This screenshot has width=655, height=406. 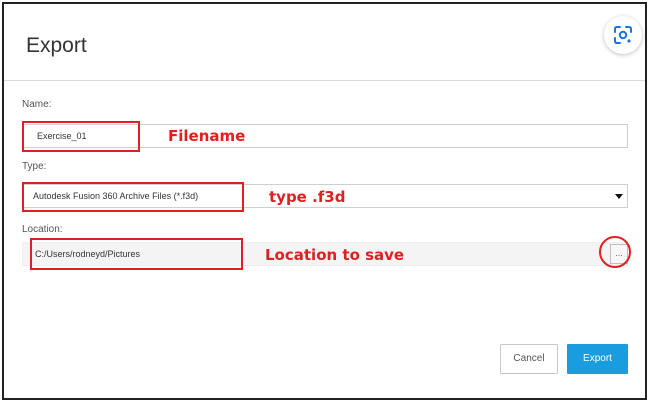 I want to click on filename-highlight-box, so click(x=81, y=136).